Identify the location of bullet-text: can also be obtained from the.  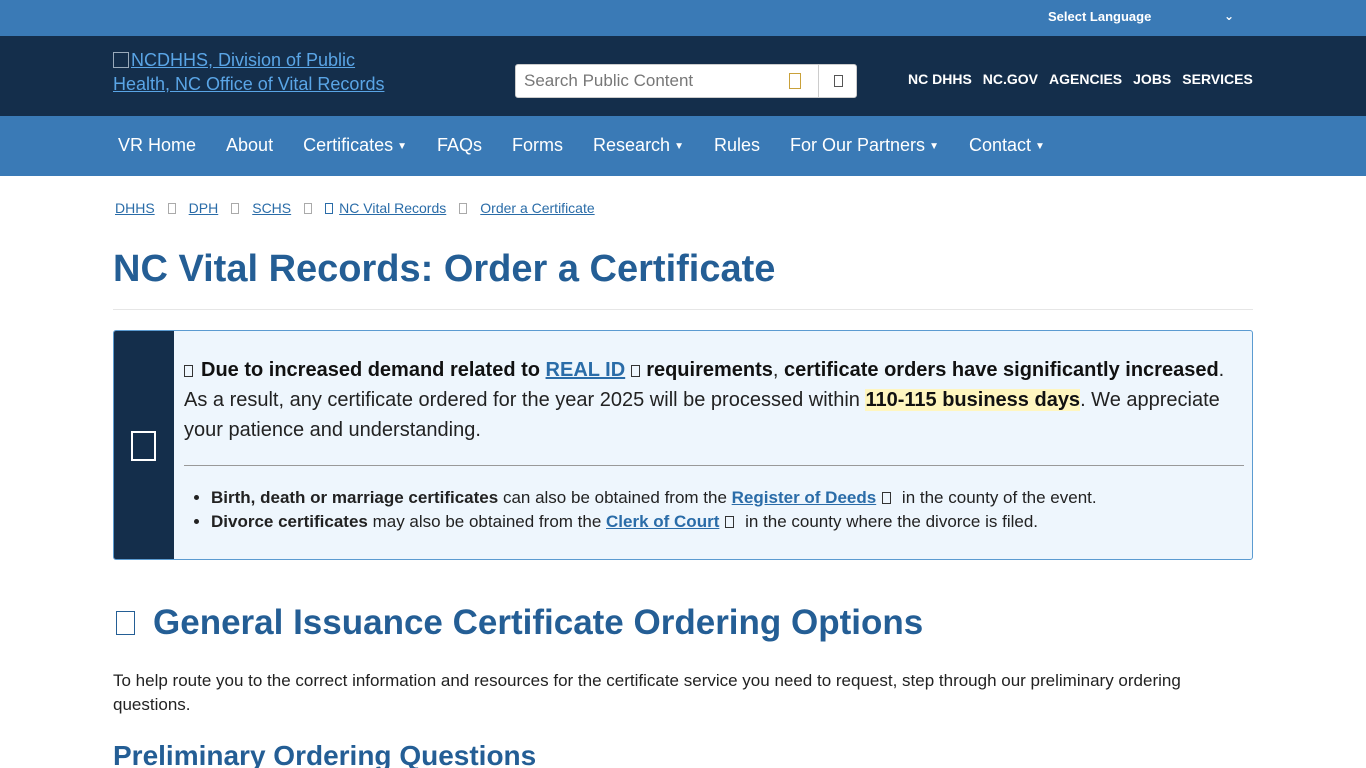
(615, 497).